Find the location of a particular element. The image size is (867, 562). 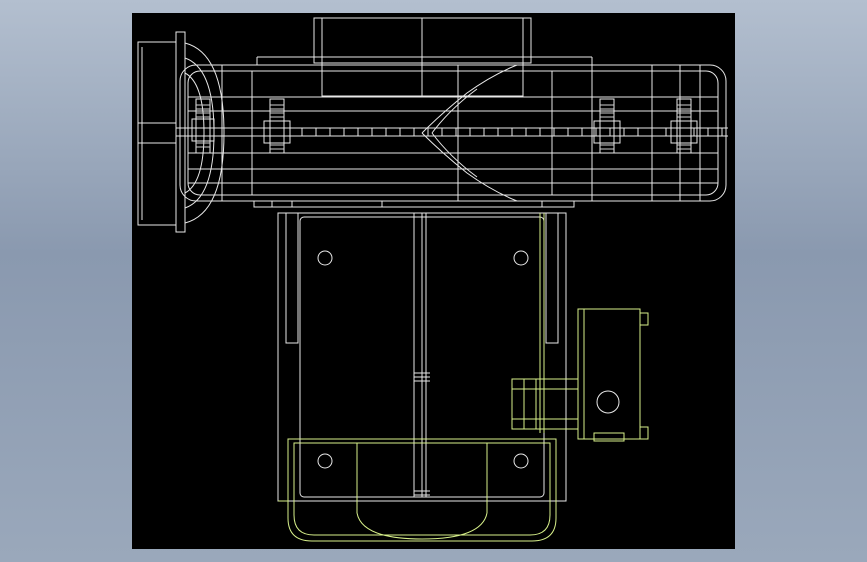

left-fan-cover is located at coordinates (181, 132).